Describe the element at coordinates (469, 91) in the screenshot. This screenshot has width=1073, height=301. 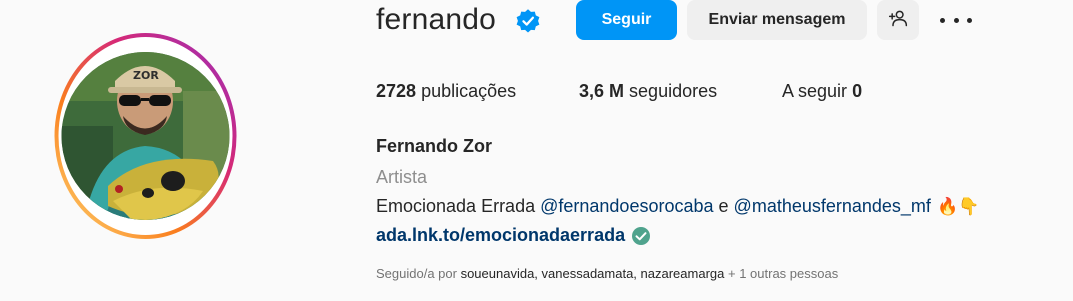
I see `posts-label: publicações` at that location.